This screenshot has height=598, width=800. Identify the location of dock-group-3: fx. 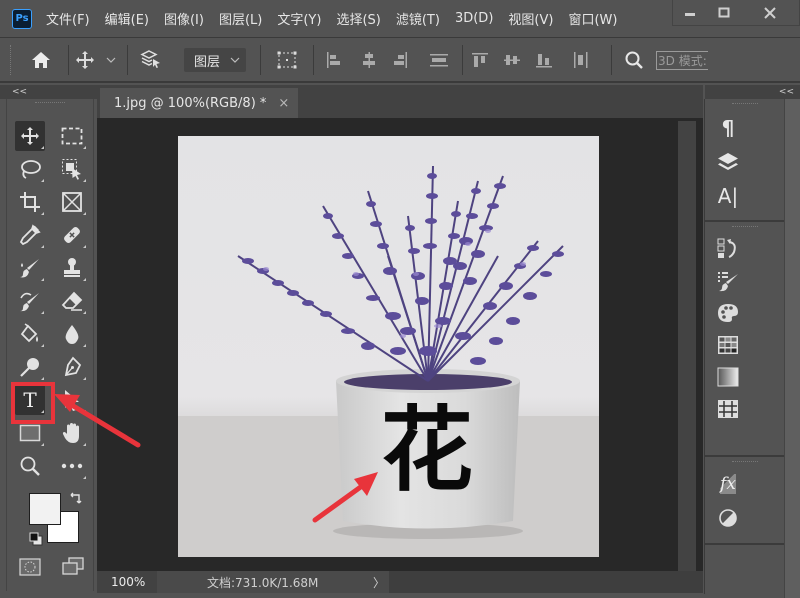
(745, 501).